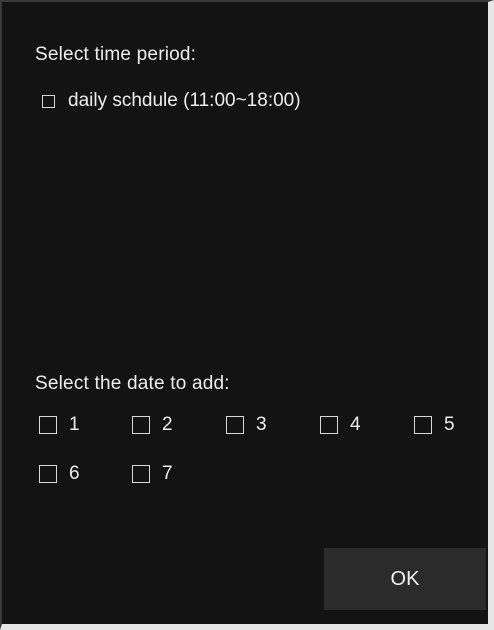  What do you see at coordinates (246, 425) in the screenshot?
I see `day-option-3: 3` at bounding box center [246, 425].